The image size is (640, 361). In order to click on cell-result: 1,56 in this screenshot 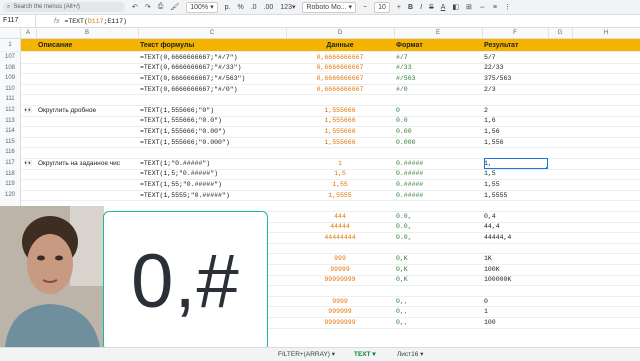, I will do `click(516, 131)`.